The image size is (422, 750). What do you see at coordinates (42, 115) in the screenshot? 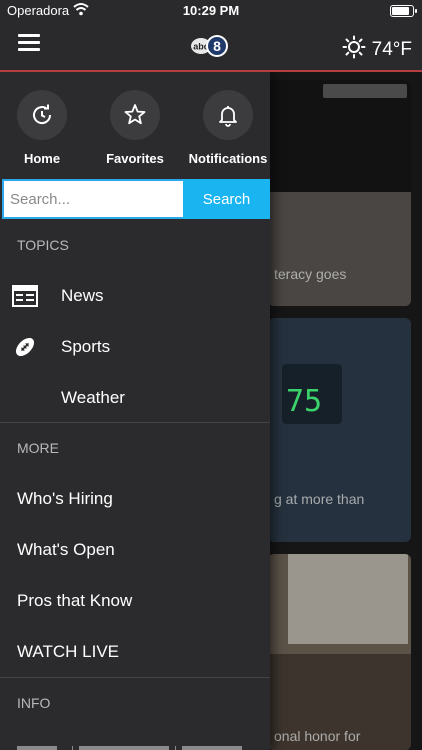
I see `history-icon` at bounding box center [42, 115].